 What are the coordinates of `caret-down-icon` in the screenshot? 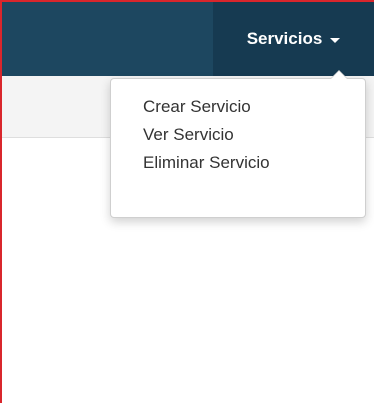 It's located at (335, 40).